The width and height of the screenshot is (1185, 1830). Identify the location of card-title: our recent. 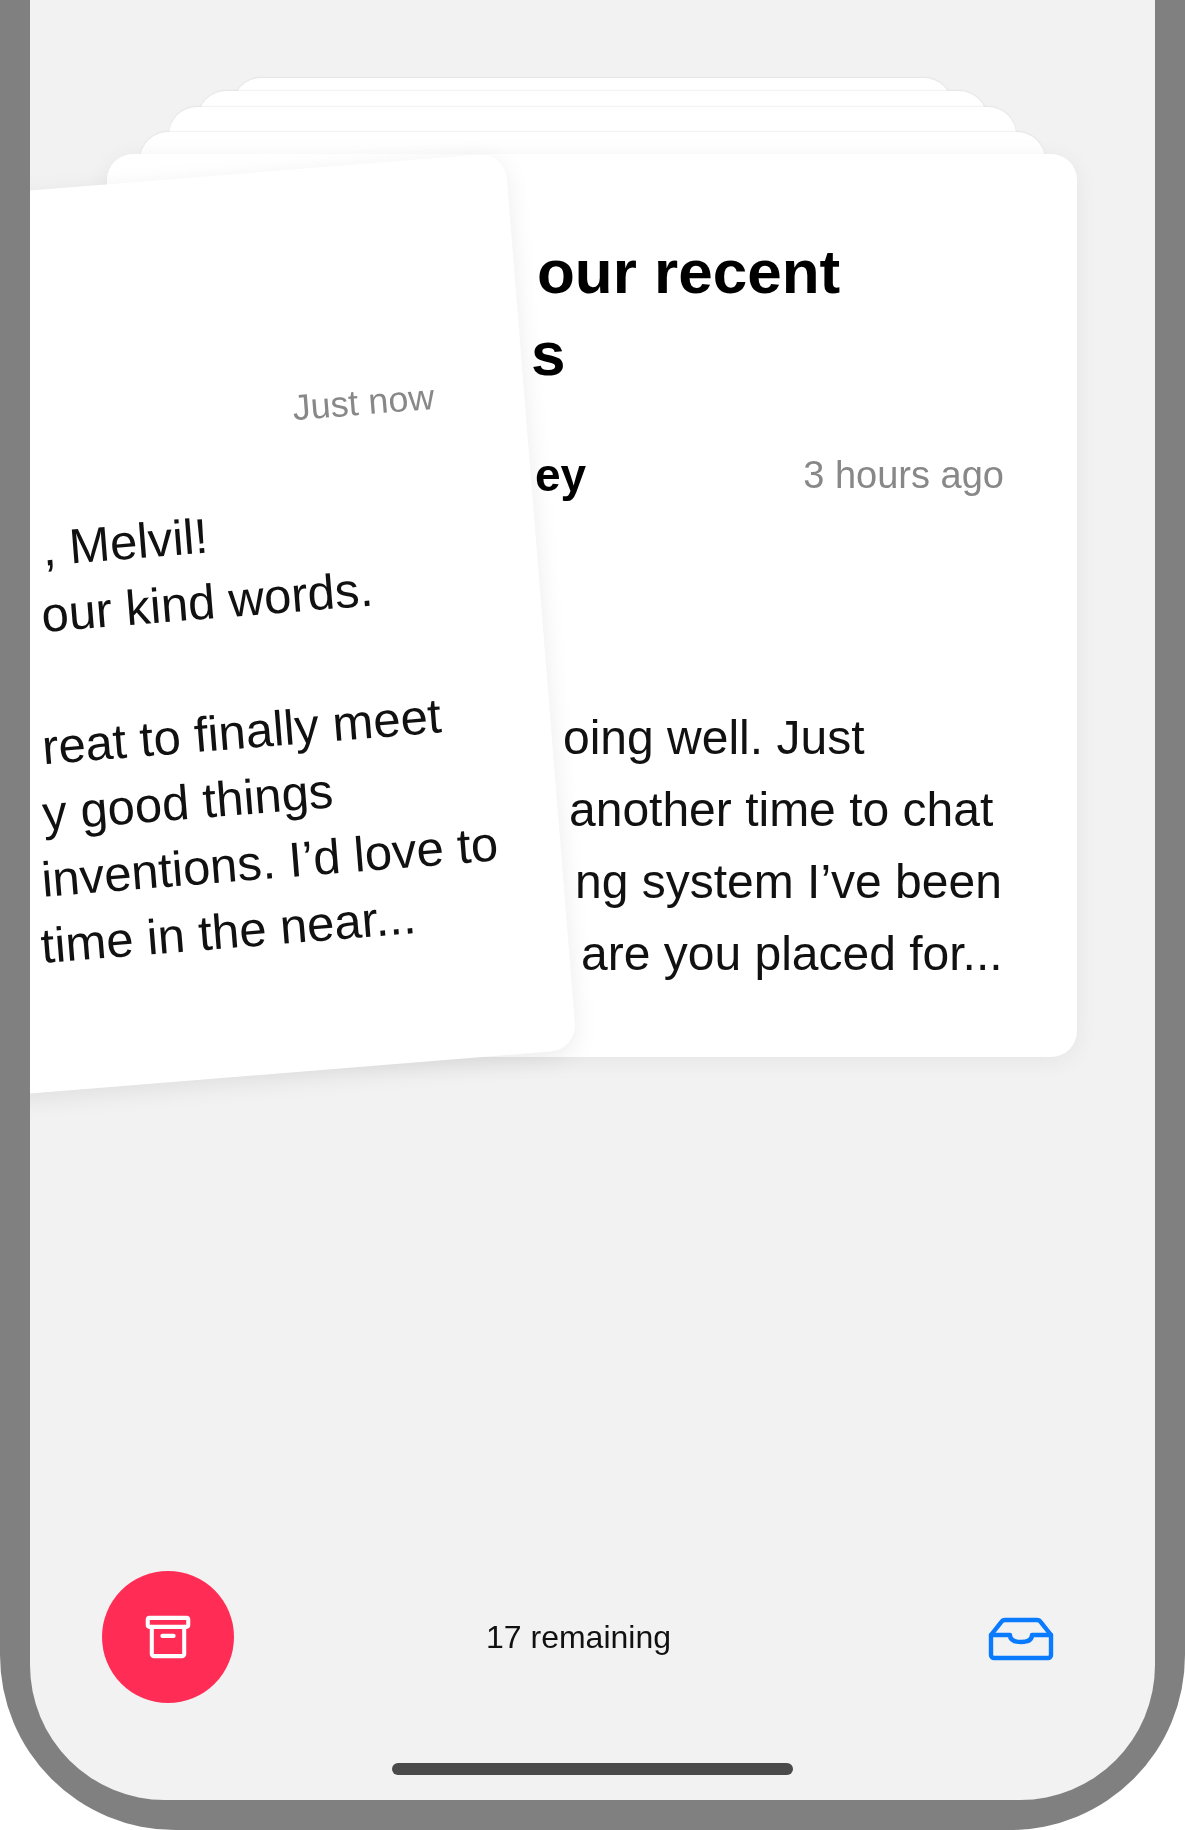
(689, 272).